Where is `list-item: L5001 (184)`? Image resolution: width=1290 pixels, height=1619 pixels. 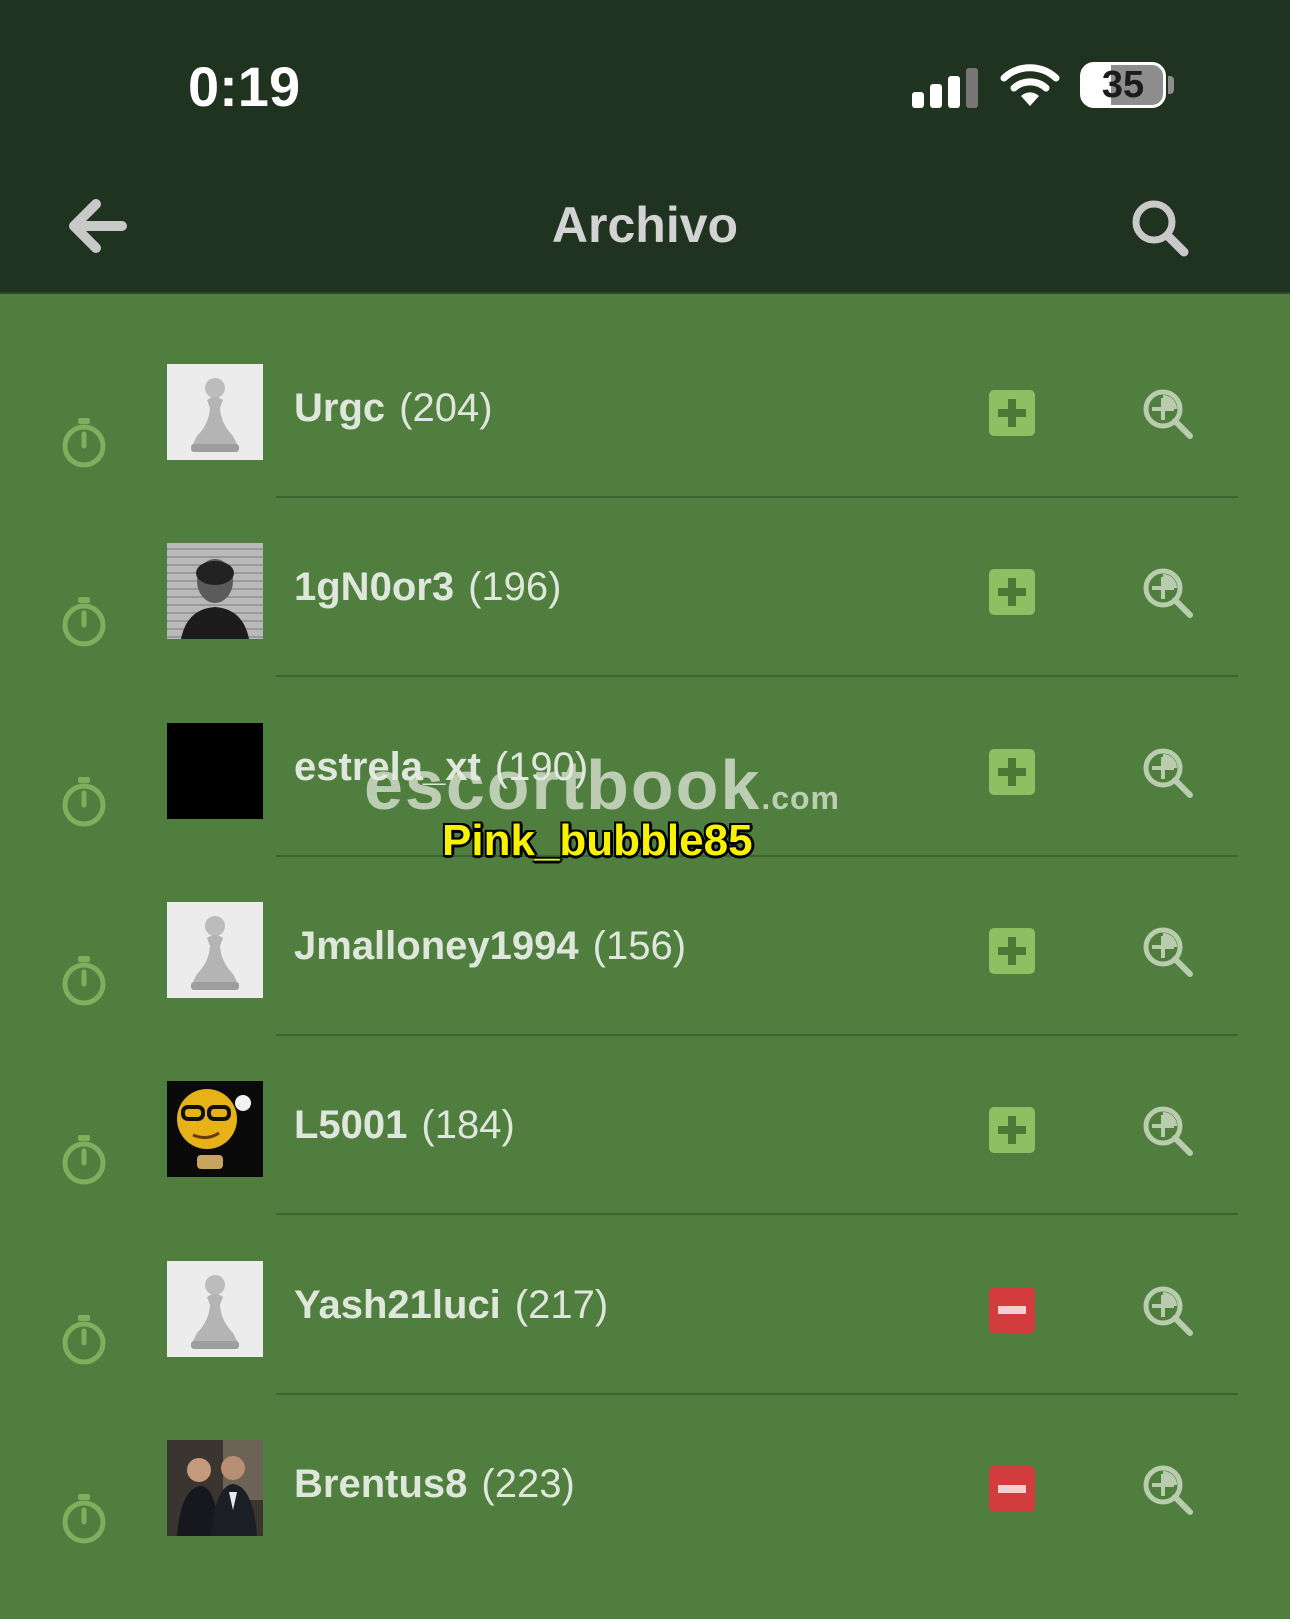
list-item: L5001 (184) is located at coordinates (645, 1170).